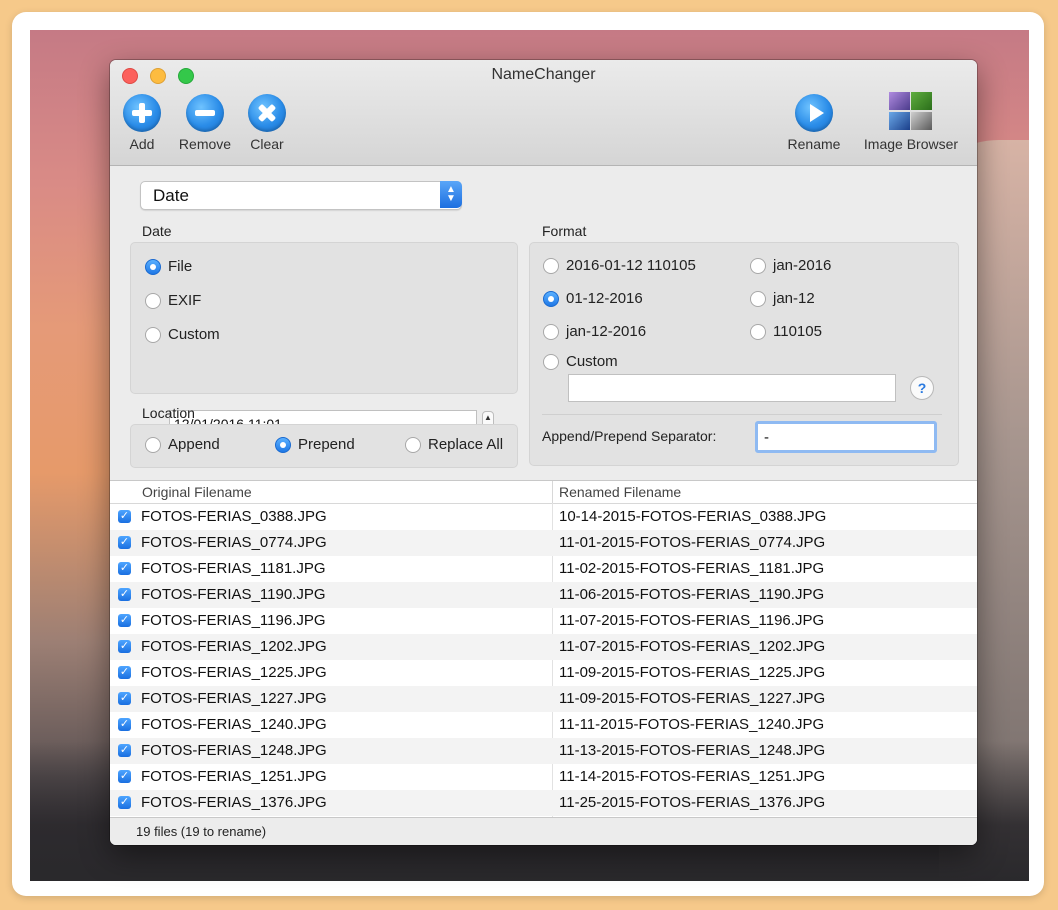 This screenshot has width=1058, height=910. I want to click on plus-circle-icon, so click(142, 113).